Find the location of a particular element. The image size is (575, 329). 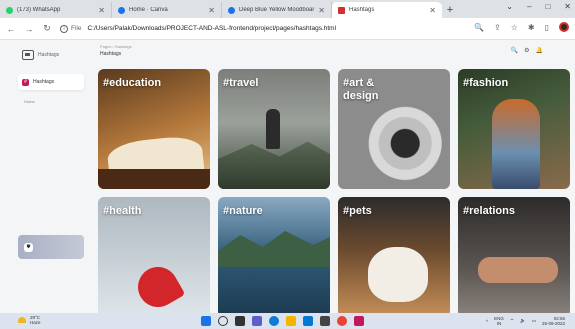

store-icon is located at coordinates (325, 321).